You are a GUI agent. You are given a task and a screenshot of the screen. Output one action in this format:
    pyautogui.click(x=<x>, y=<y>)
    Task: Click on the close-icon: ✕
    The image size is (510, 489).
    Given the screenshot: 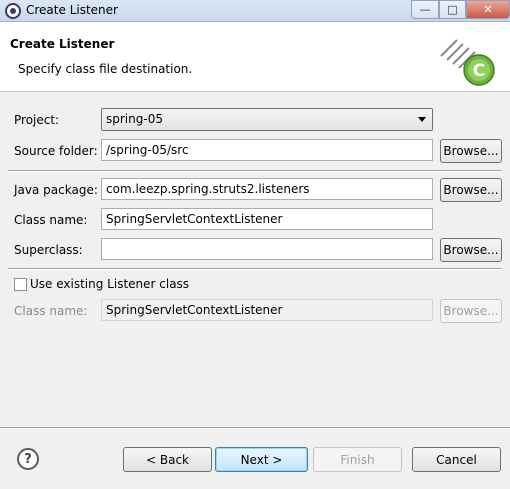 What is the action you would take?
    pyautogui.click(x=488, y=9)
    